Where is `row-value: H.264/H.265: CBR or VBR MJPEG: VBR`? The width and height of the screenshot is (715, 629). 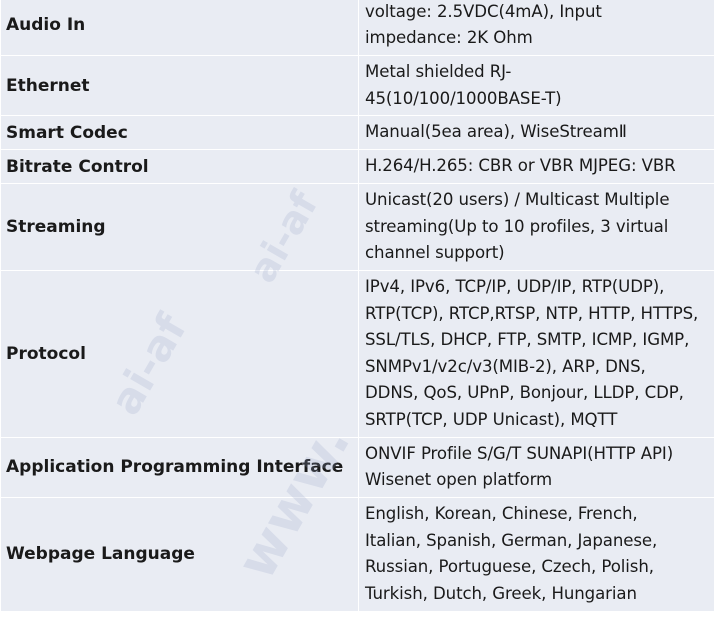 row-value: H.264/H.265: CBR or VBR MJPEG: VBR is located at coordinates (536, 166).